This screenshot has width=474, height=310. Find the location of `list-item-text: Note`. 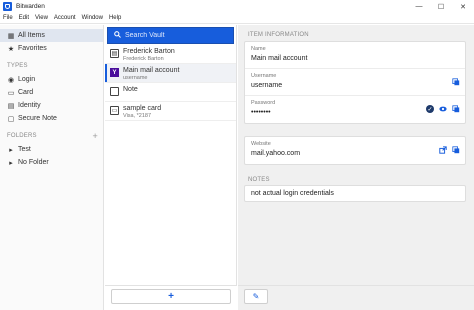

list-item-text: Note is located at coordinates (130, 90).